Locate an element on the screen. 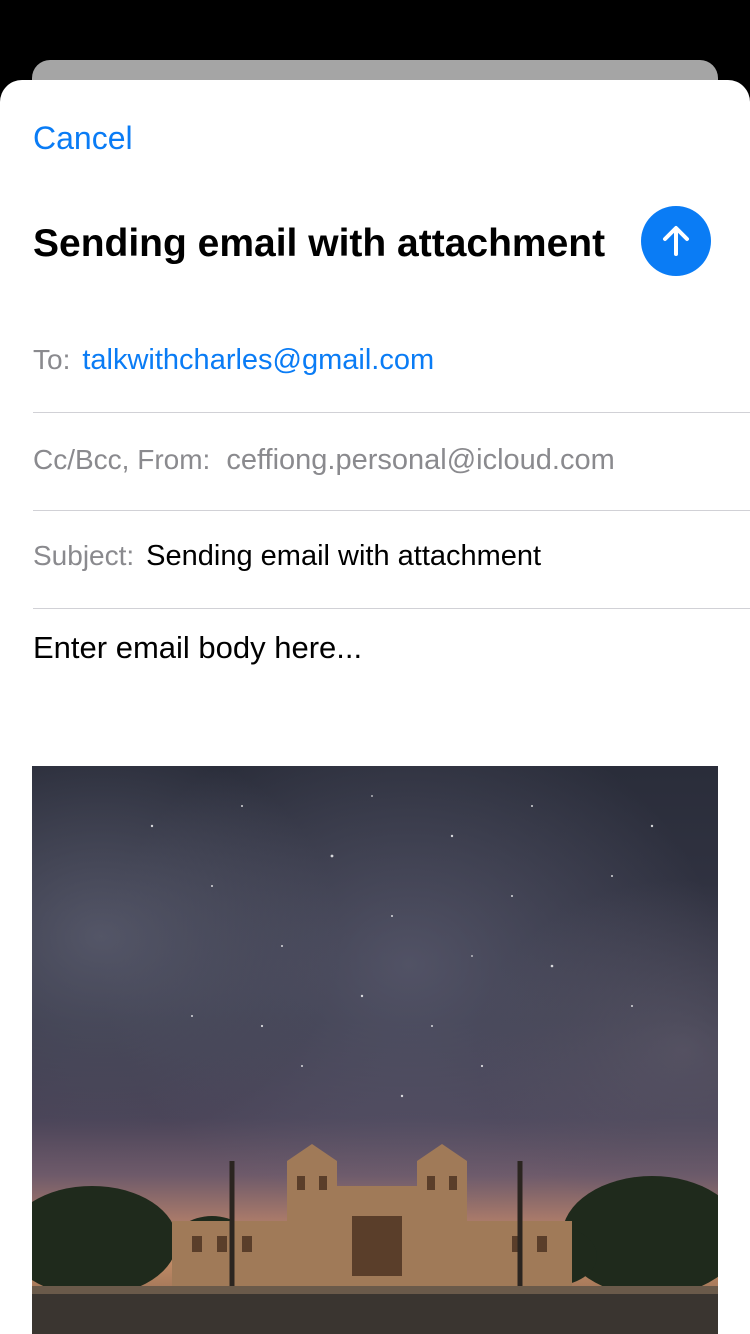  send-button is located at coordinates (676, 241).